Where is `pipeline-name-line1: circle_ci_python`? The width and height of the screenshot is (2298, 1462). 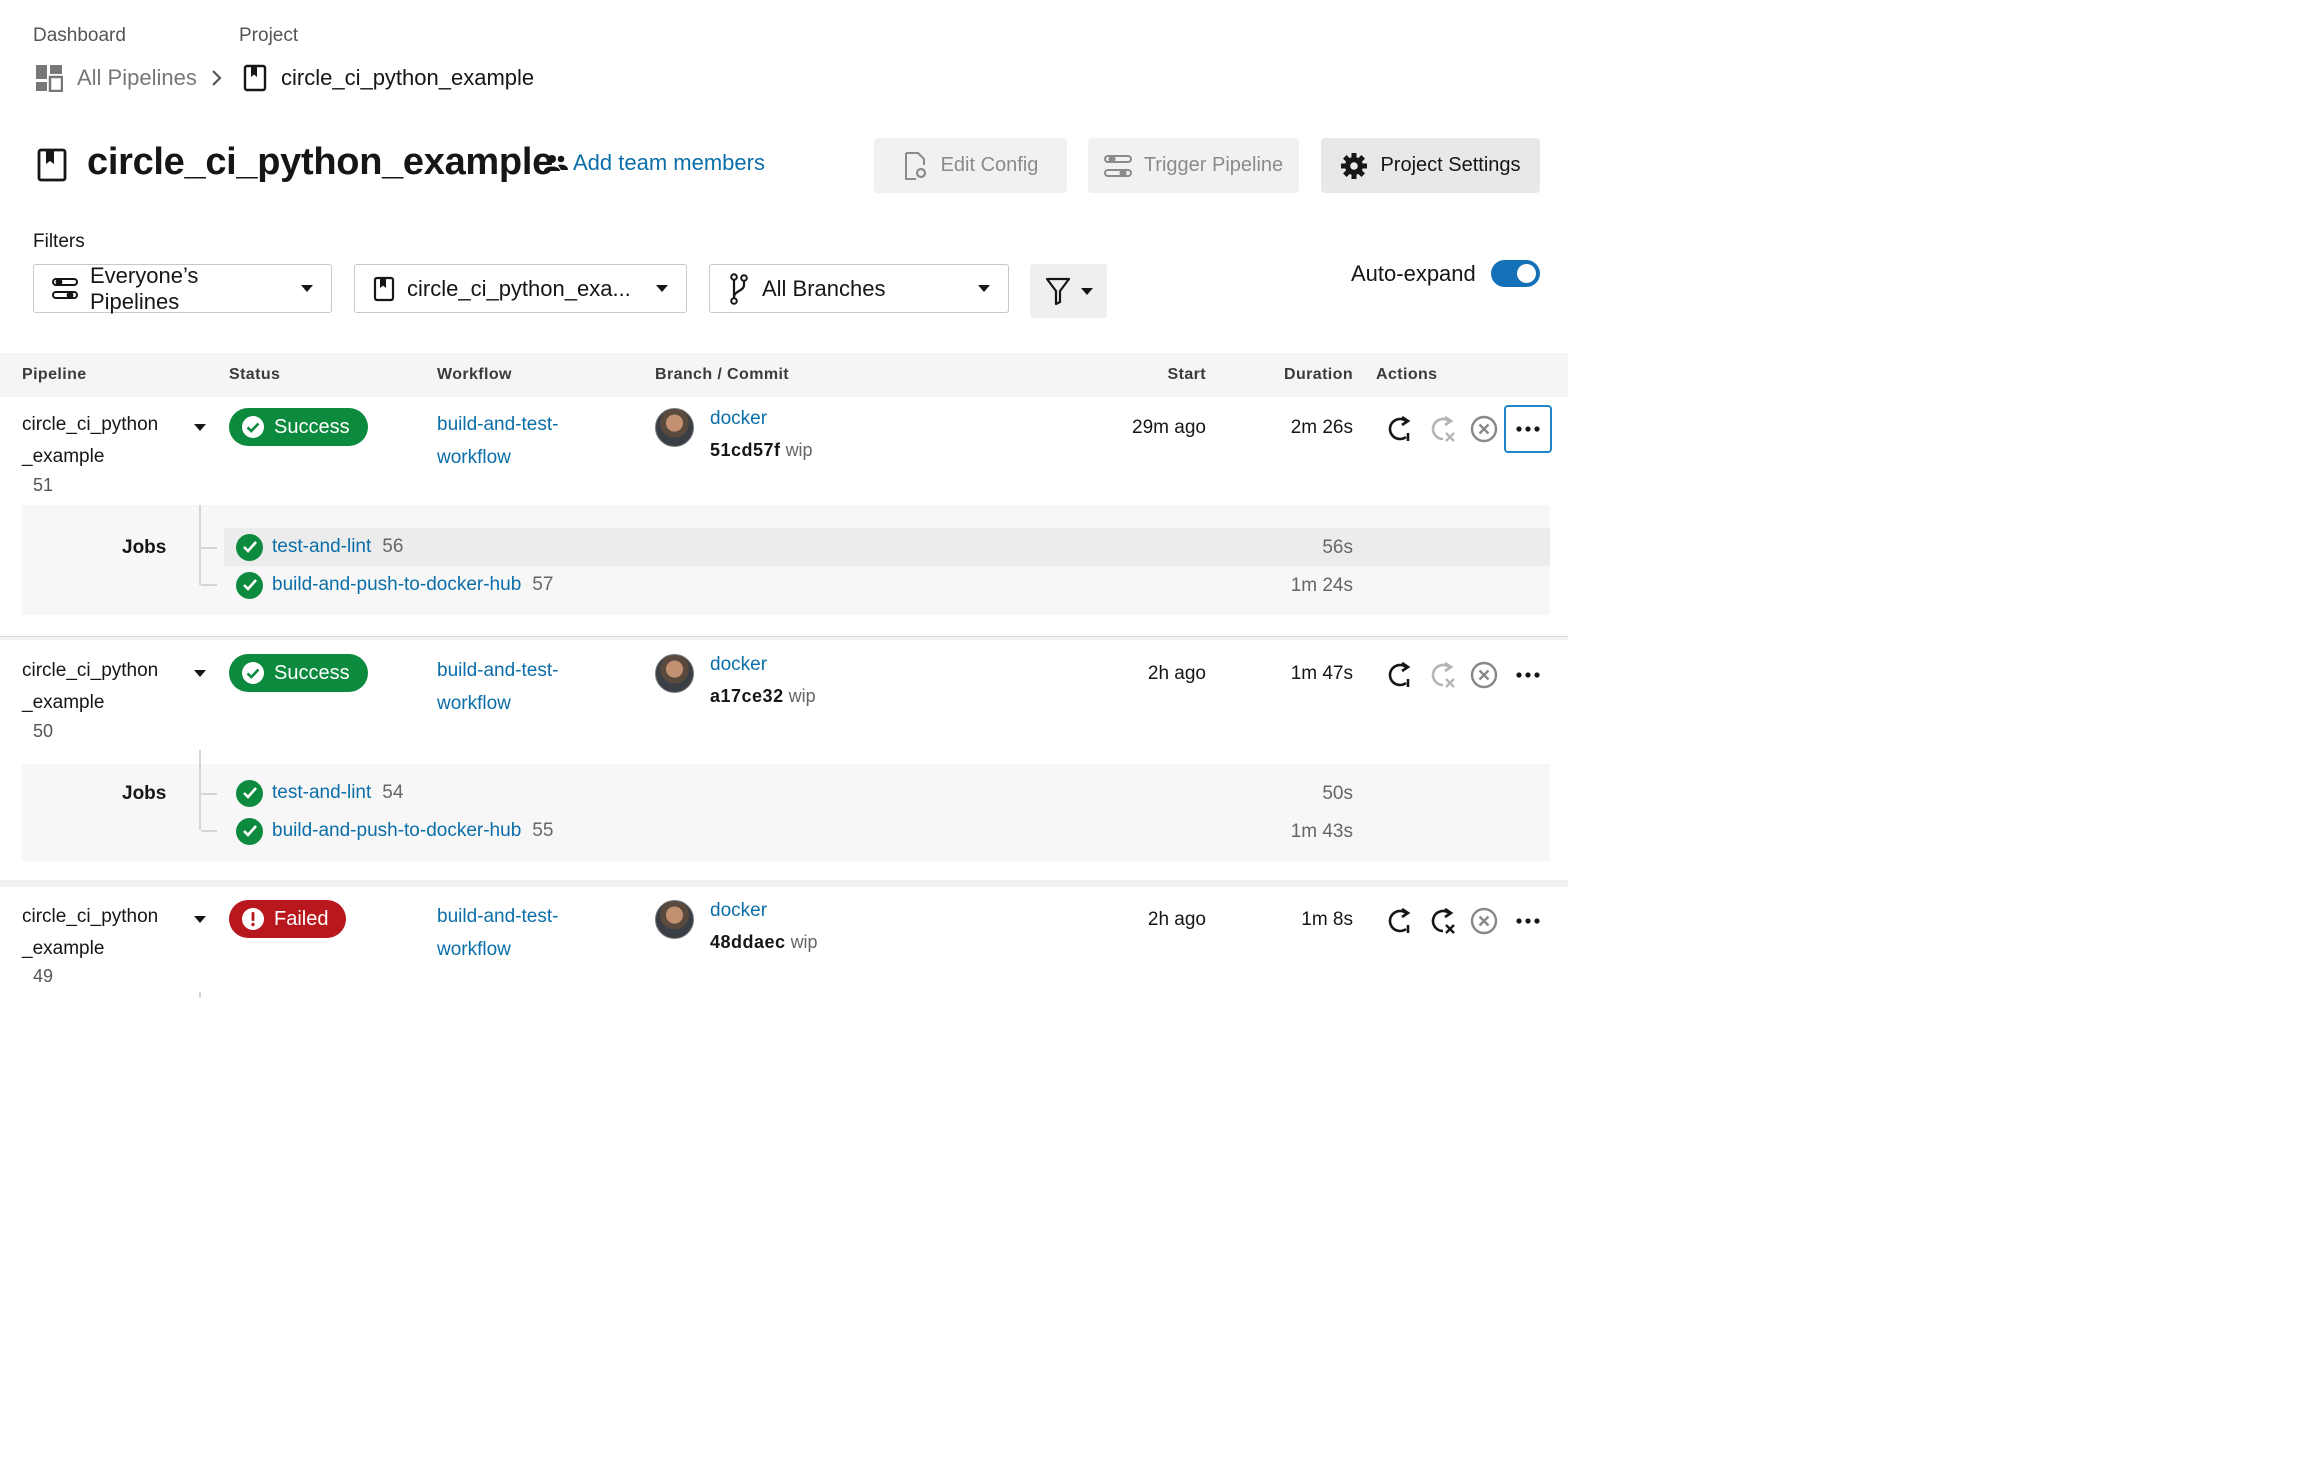
pipeline-name-line1: circle_ci_python is located at coordinates (90, 424).